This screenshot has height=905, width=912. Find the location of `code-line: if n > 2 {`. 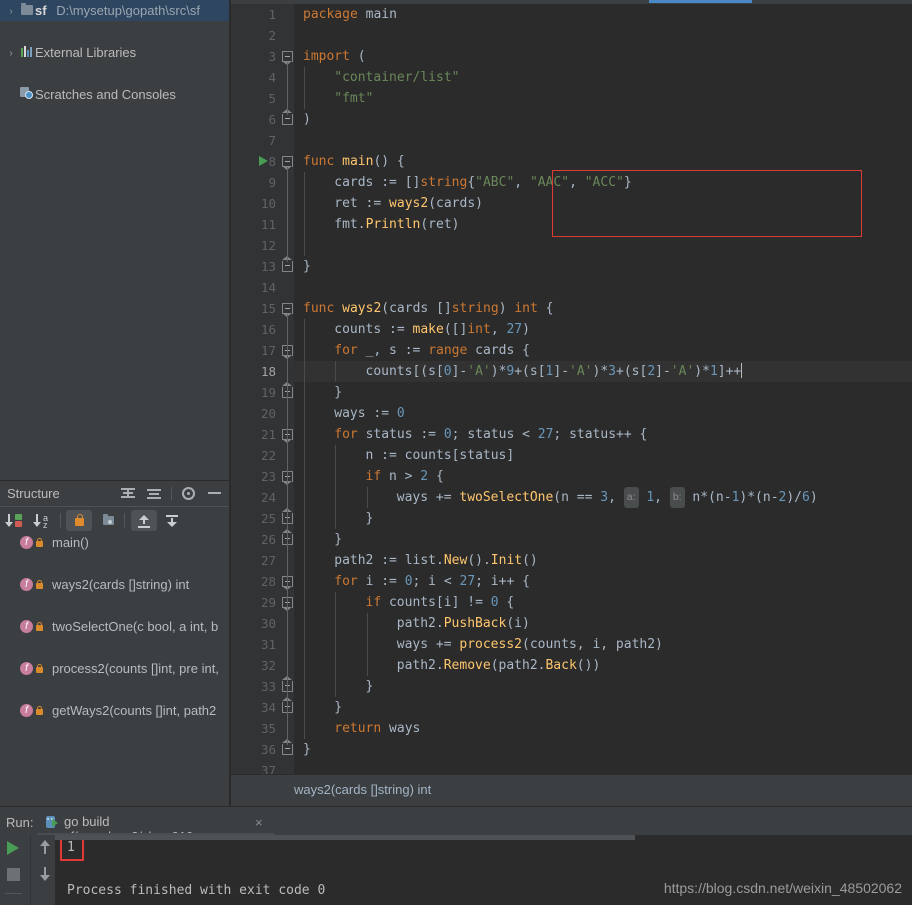

code-line: if n > 2 { is located at coordinates (405, 476).